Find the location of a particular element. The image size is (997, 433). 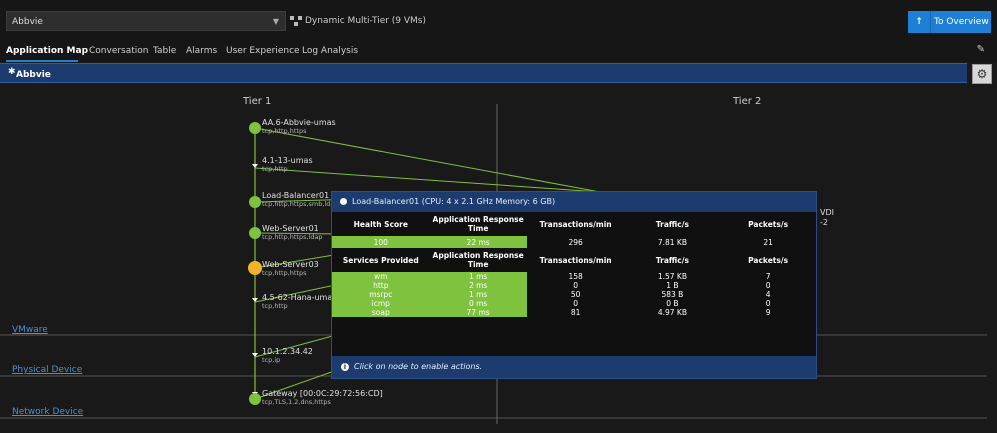

service-name: http is located at coordinates (381, 285).